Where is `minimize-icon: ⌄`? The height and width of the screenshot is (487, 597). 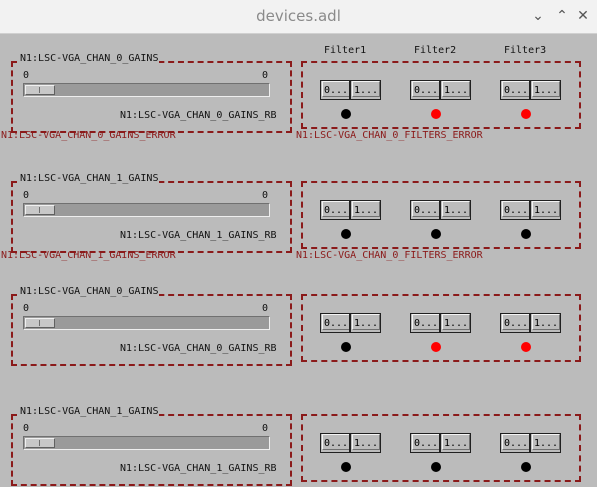 minimize-icon: ⌄ is located at coordinates (538, 16).